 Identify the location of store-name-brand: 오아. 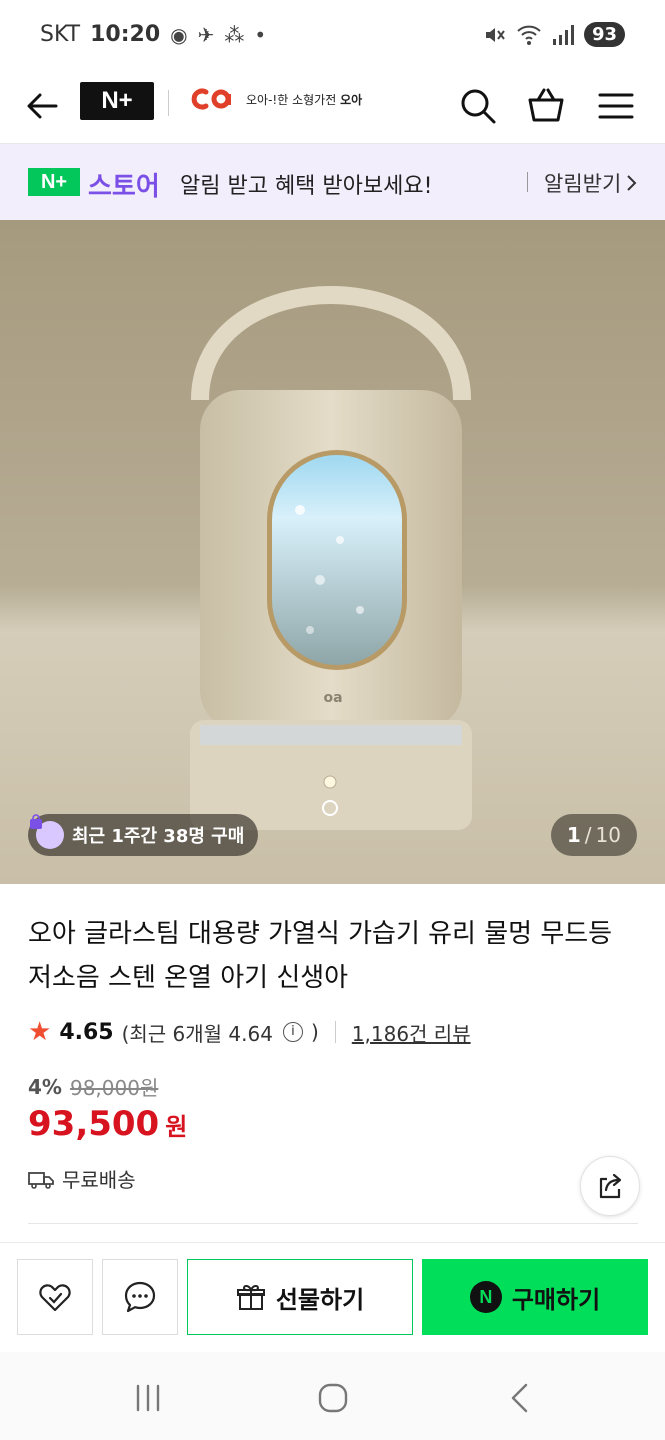
(351, 99).